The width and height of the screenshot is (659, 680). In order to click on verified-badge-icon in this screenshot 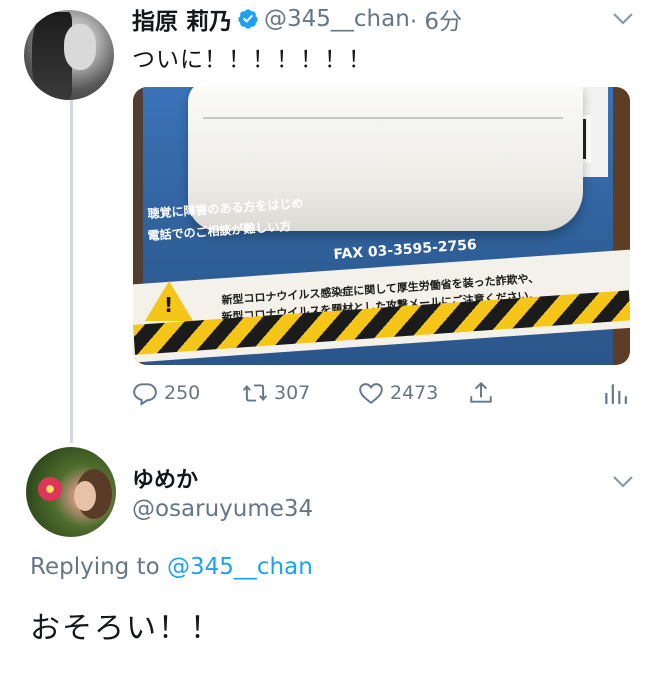, I will do `click(248, 19)`.